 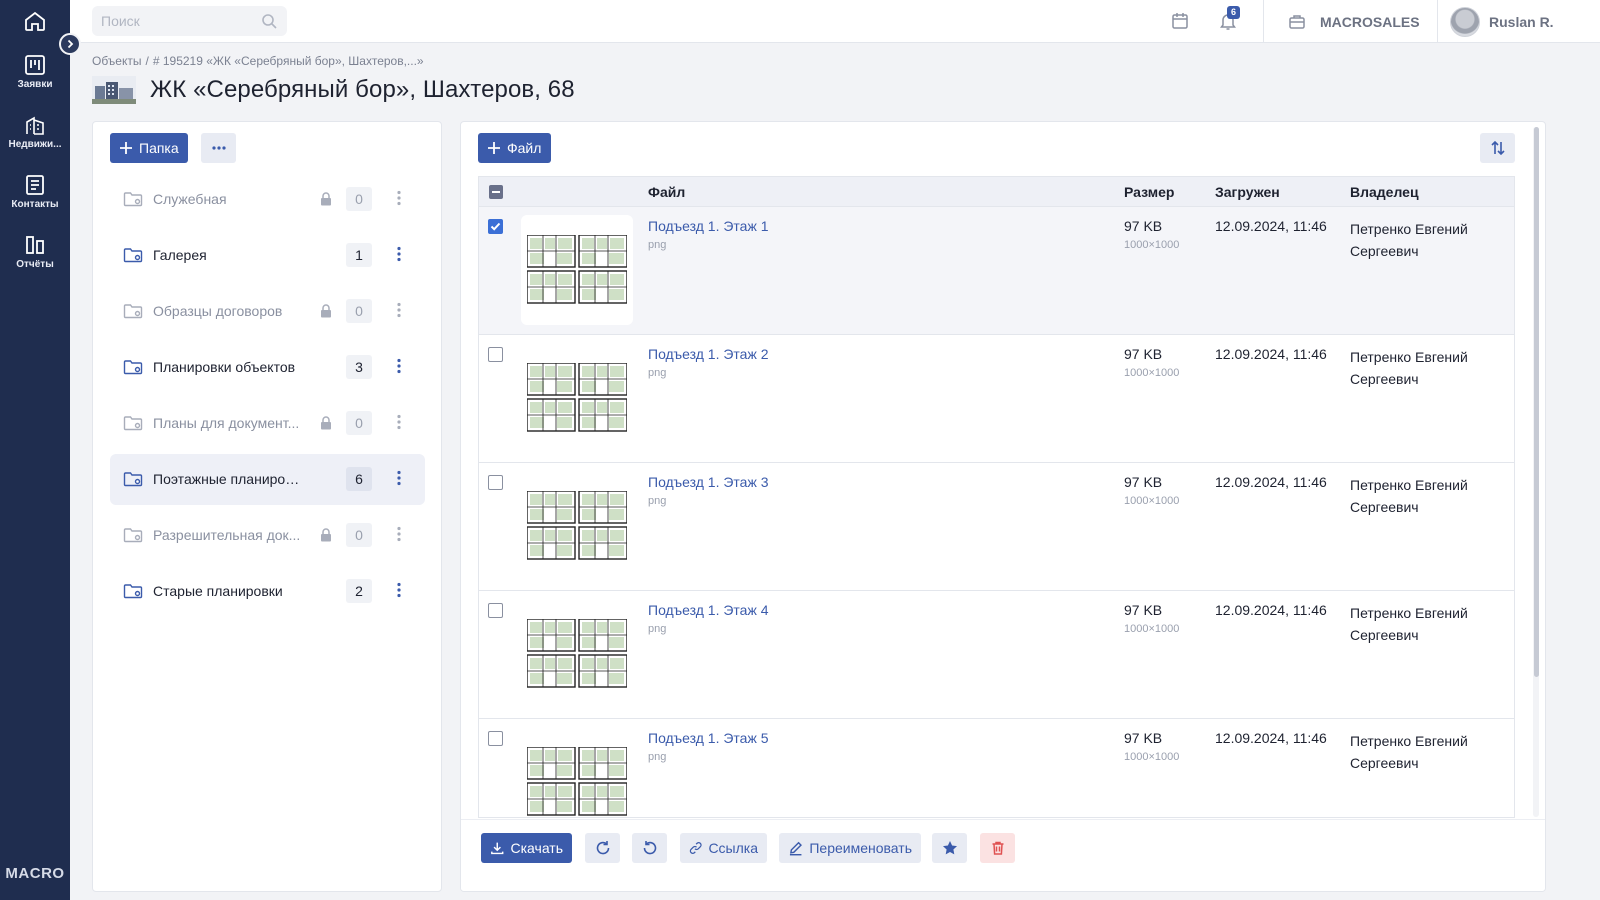 What do you see at coordinates (35, 72) in the screenshot?
I see `nav-item-requests: Заявки` at bounding box center [35, 72].